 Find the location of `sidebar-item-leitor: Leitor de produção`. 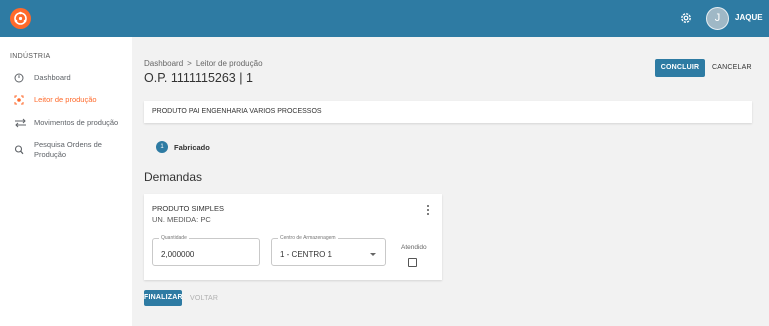

sidebar-item-leitor: Leitor de produção is located at coordinates (55, 100).